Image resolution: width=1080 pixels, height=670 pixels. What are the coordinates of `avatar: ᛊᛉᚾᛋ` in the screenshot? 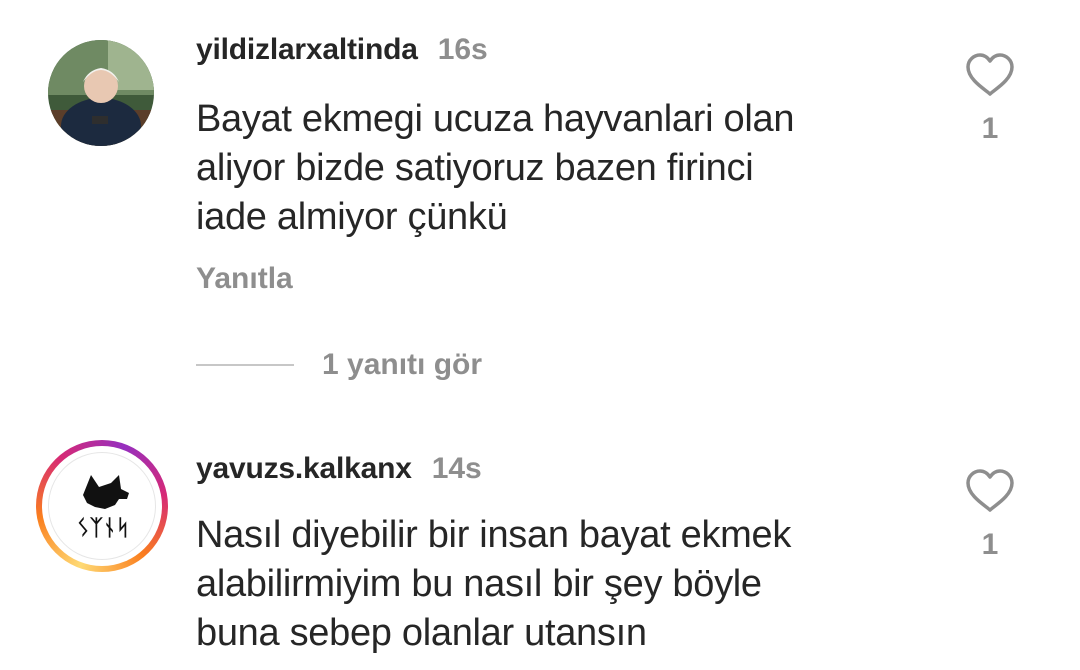 It's located at (102, 506).